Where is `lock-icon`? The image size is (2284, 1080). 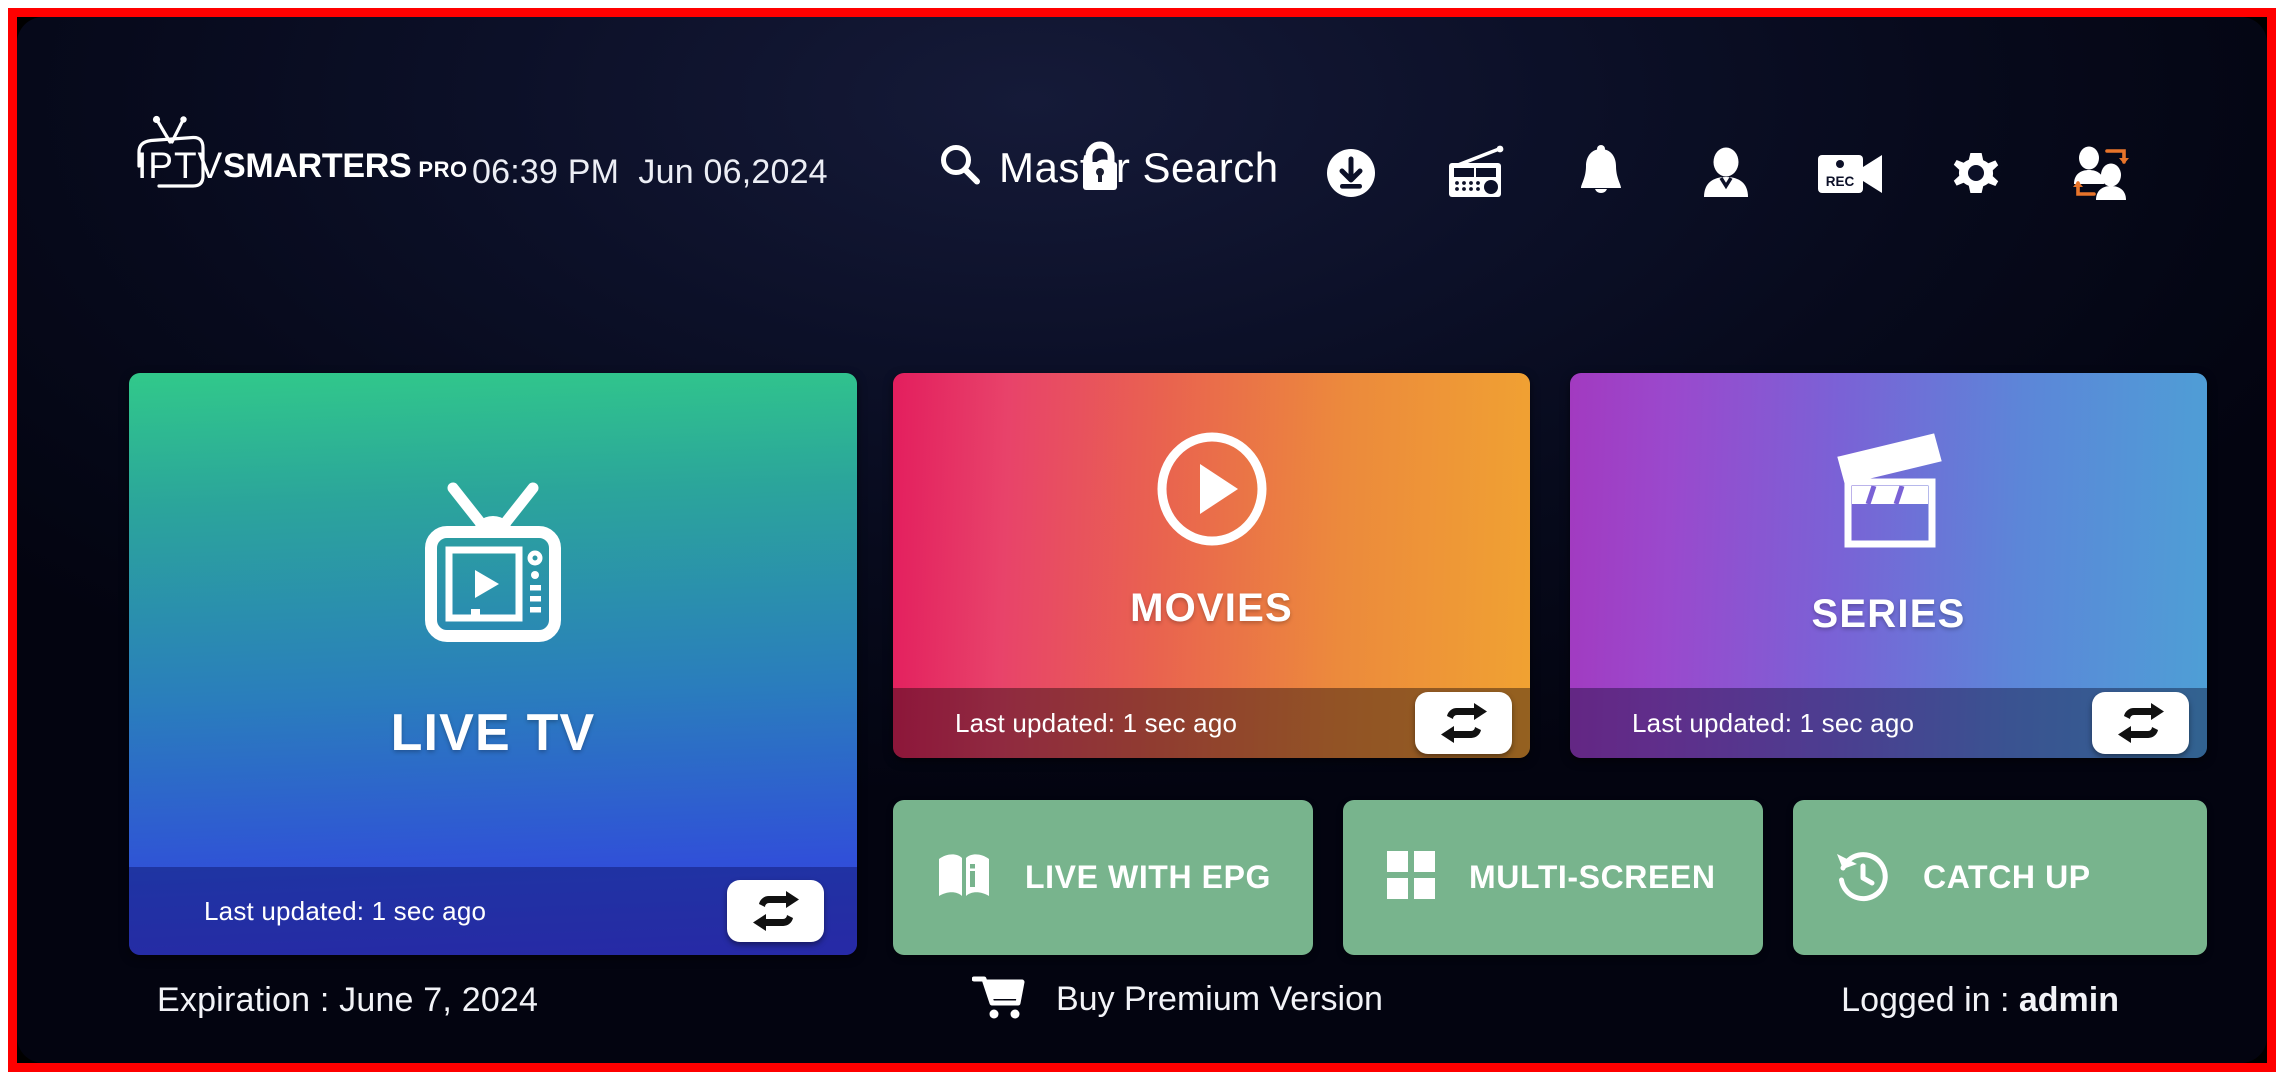
lock-icon is located at coordinates (1100, 168).